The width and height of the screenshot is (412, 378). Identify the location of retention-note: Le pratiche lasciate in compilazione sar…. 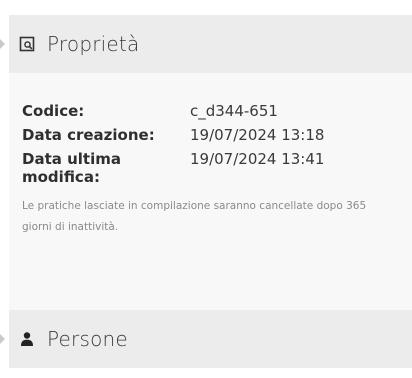
(194, 216).